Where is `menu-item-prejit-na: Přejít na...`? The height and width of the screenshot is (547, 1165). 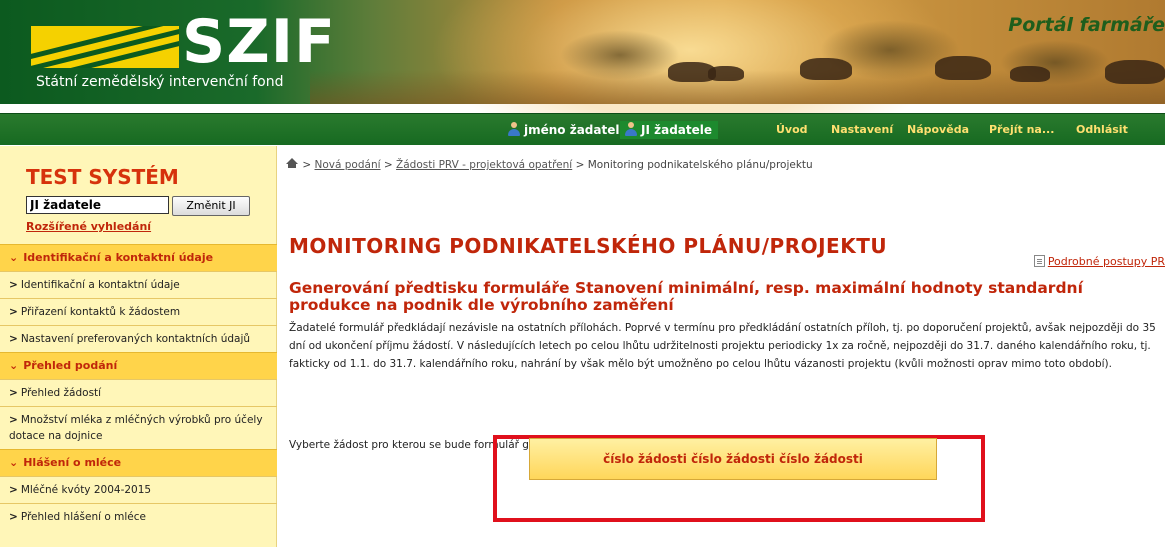 menu-item-prejit-na: Přejít na... is located at coordinates (1021, 130).